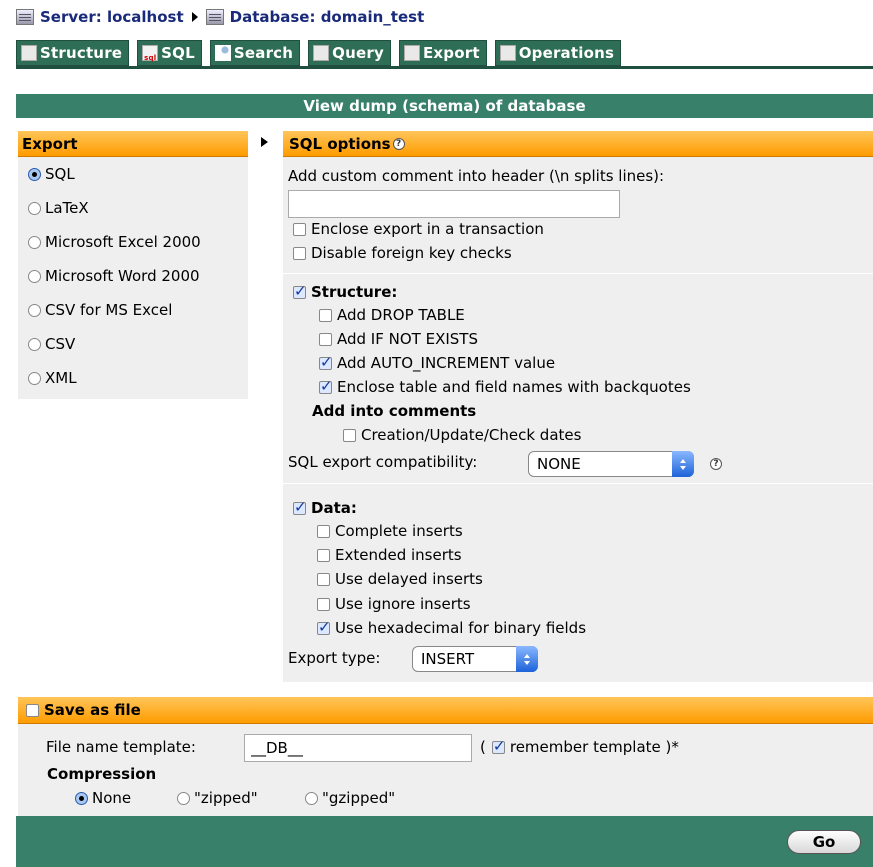 The width and height of the screenshot is (873, 867). Describe the element at coordinates (402, 253) in the screenshot. I see `disable-fk-option: Disable foreign key checks` at that location.